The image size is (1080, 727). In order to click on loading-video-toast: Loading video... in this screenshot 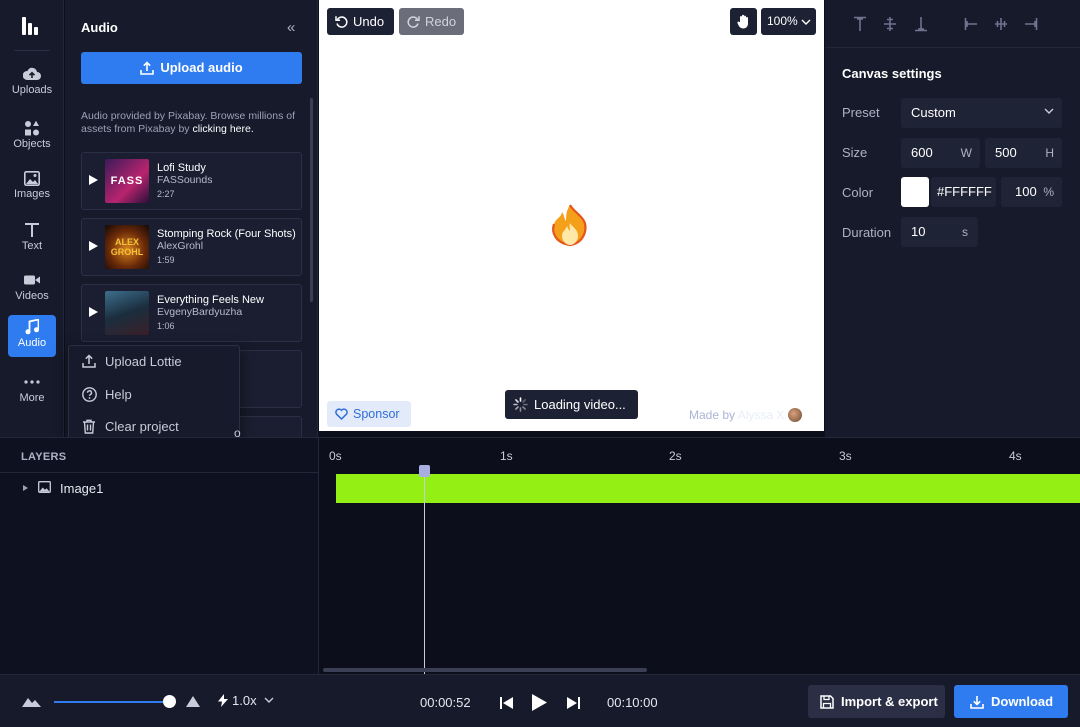, I will do `click(571, 404)`.